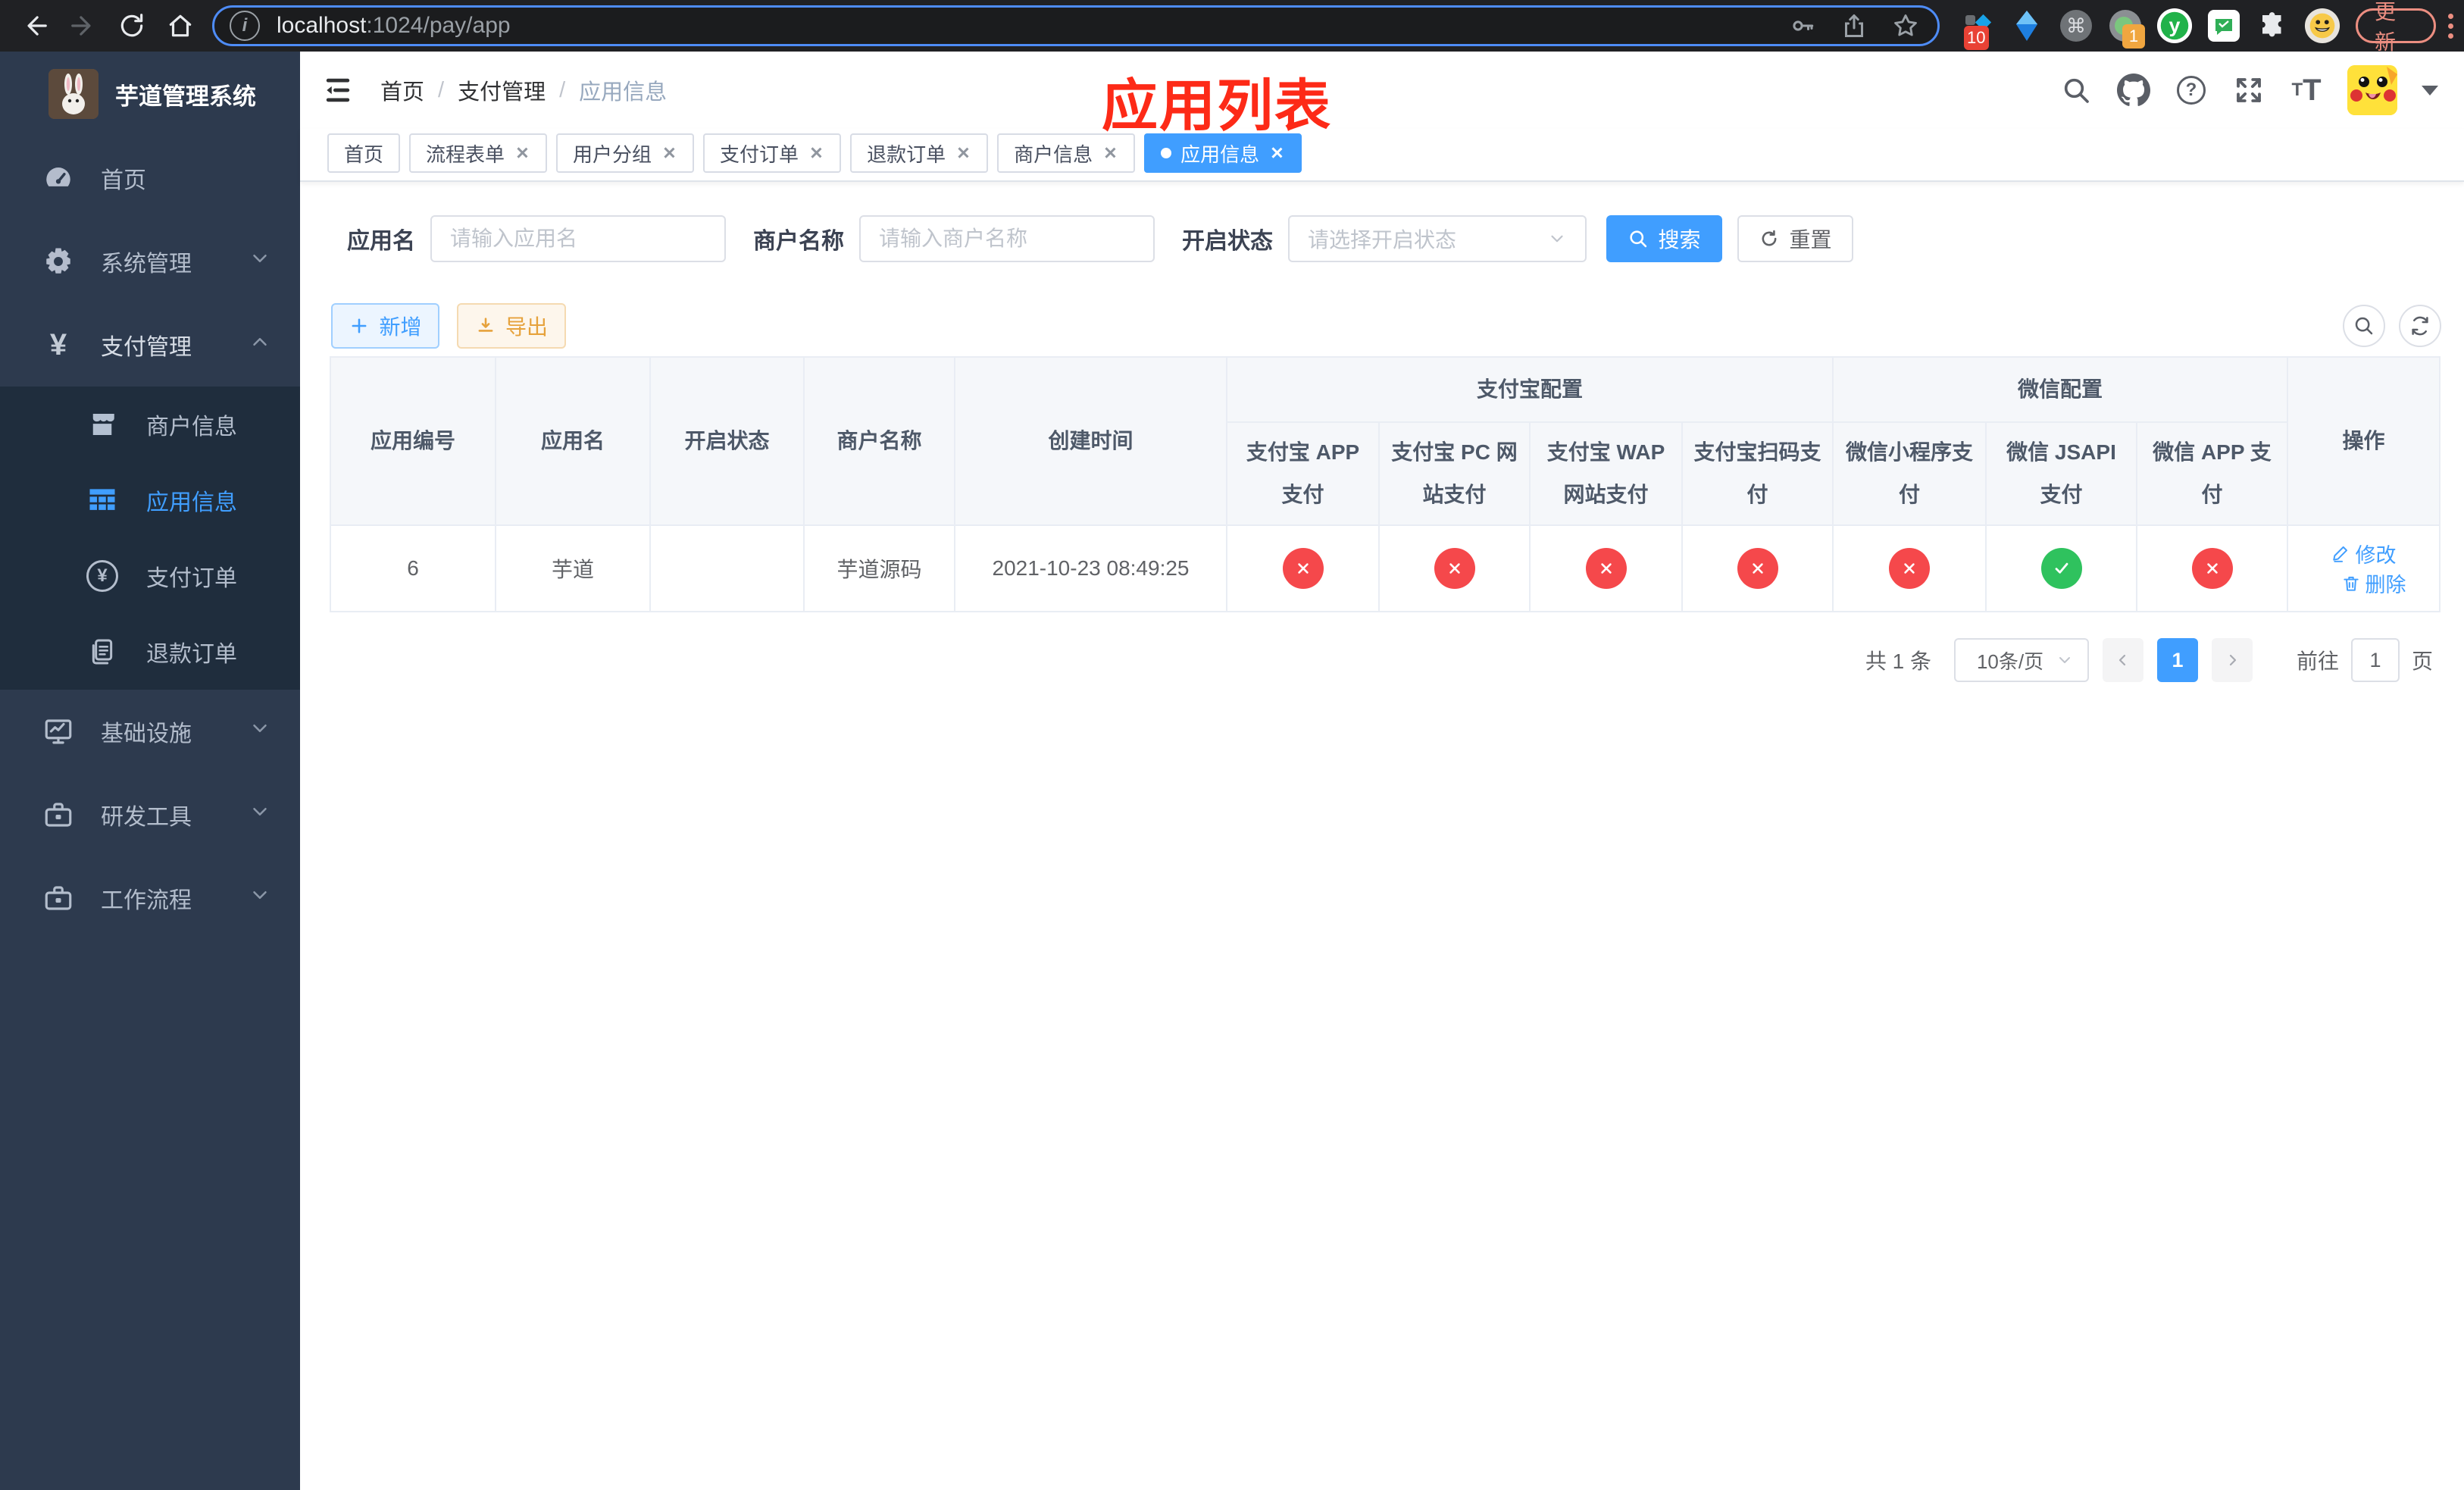 The width and height of the screenshot is (2464, 1490). What do you see at coordinates (2396, 27) in the screenshot?
I see `browser-update-button: 更新` at bounding box center [2396, 27].